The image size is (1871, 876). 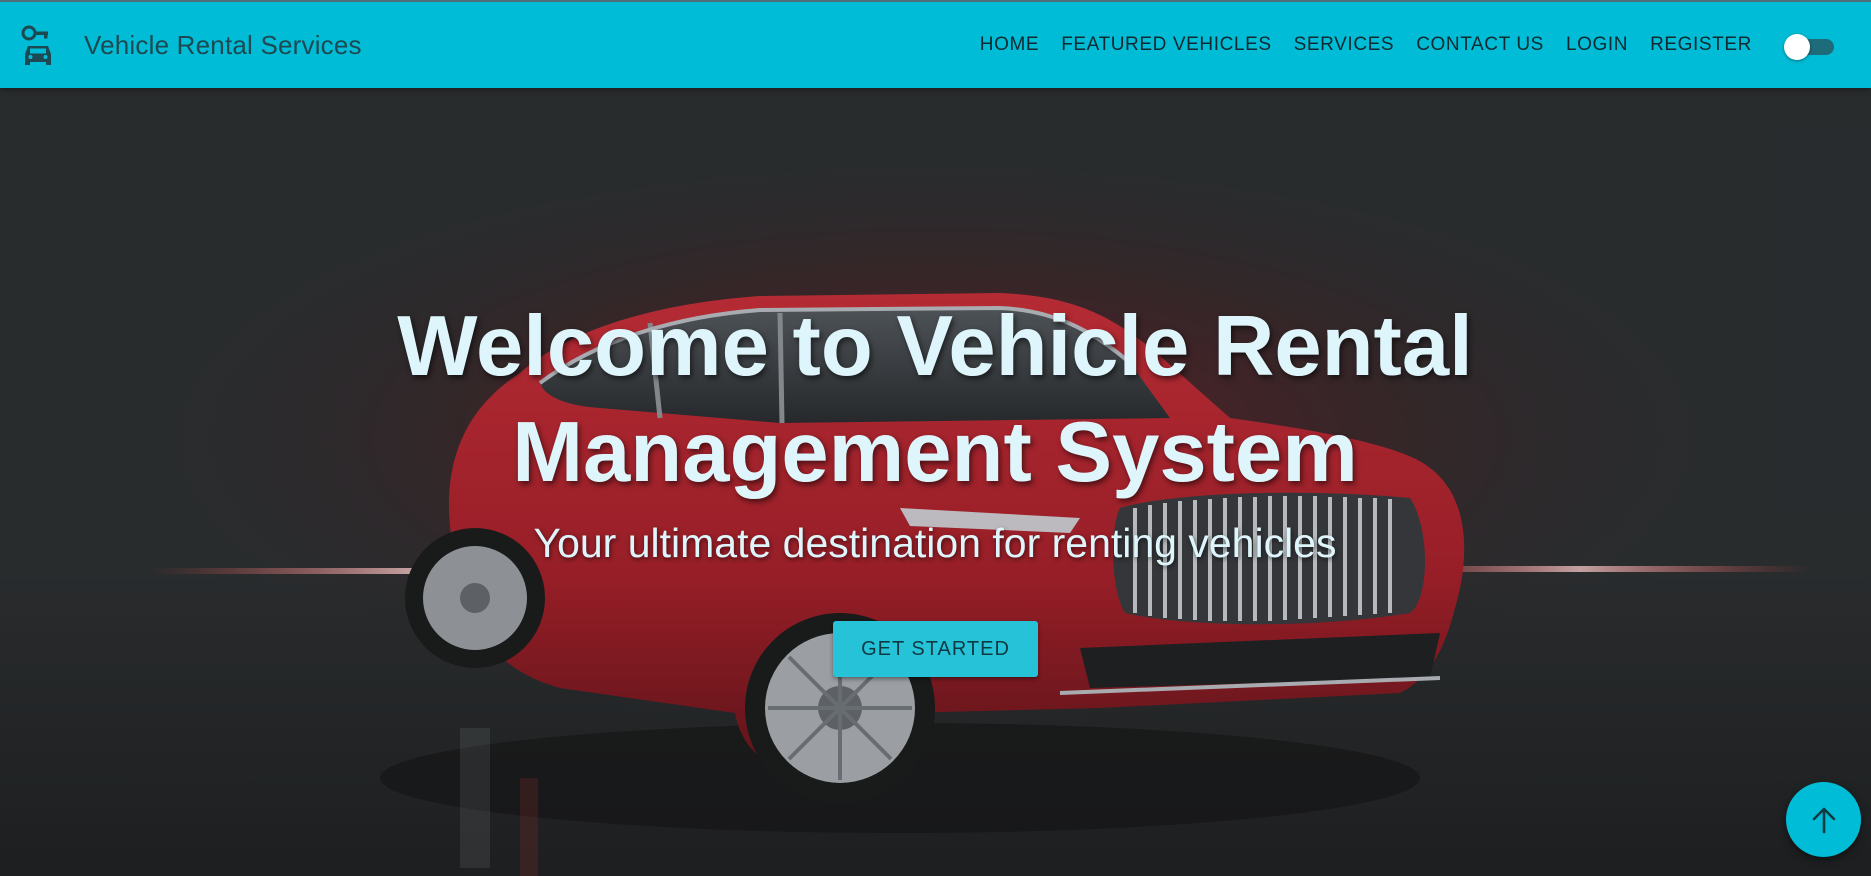 I want to click on scroll-to-top-button, so click(x=1823, y=819).